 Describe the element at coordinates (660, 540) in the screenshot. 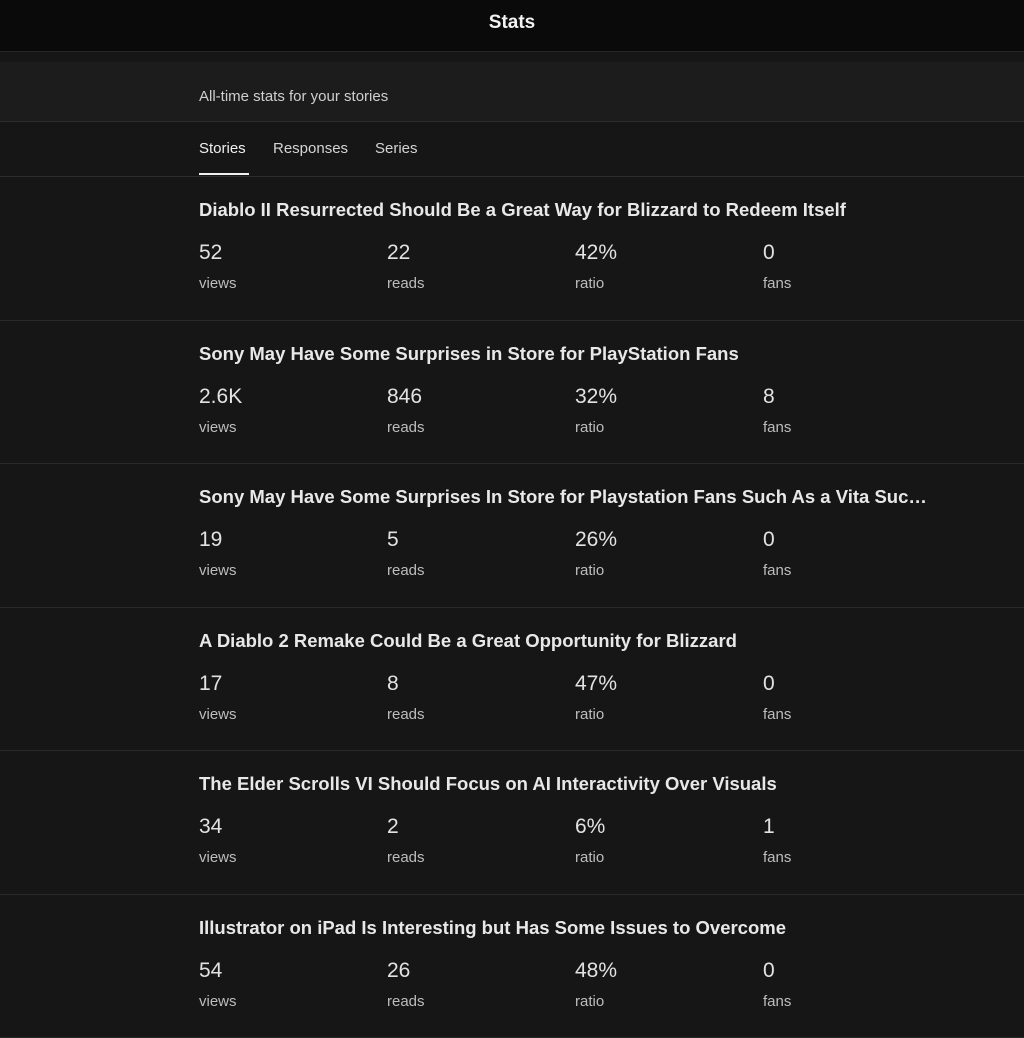

I see `ratio-value: 26%` at that location.